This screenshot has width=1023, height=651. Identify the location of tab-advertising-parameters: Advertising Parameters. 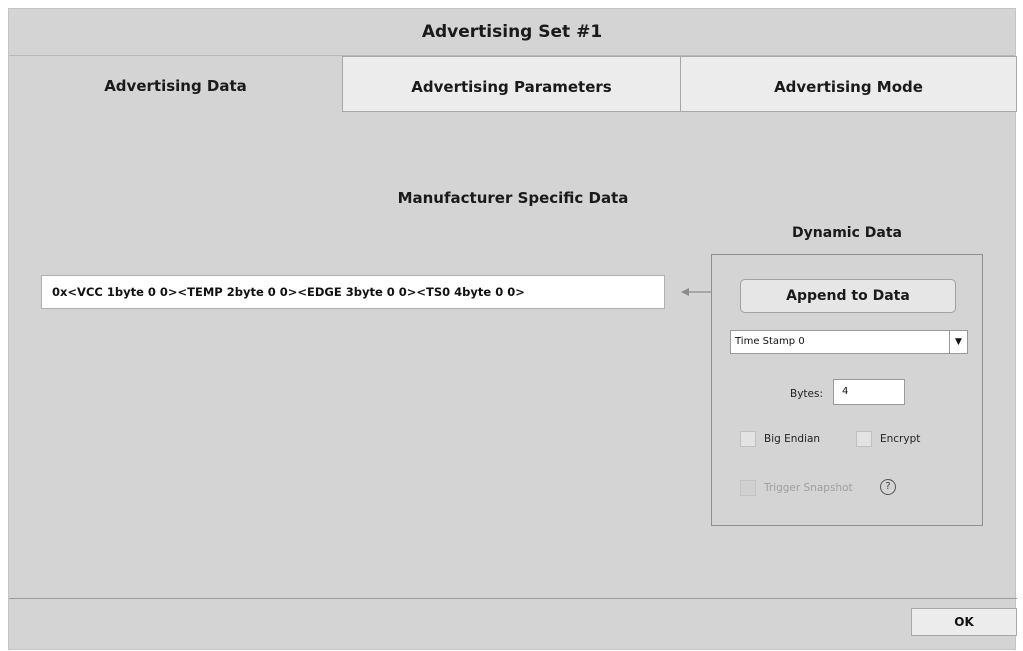
(512, 84).